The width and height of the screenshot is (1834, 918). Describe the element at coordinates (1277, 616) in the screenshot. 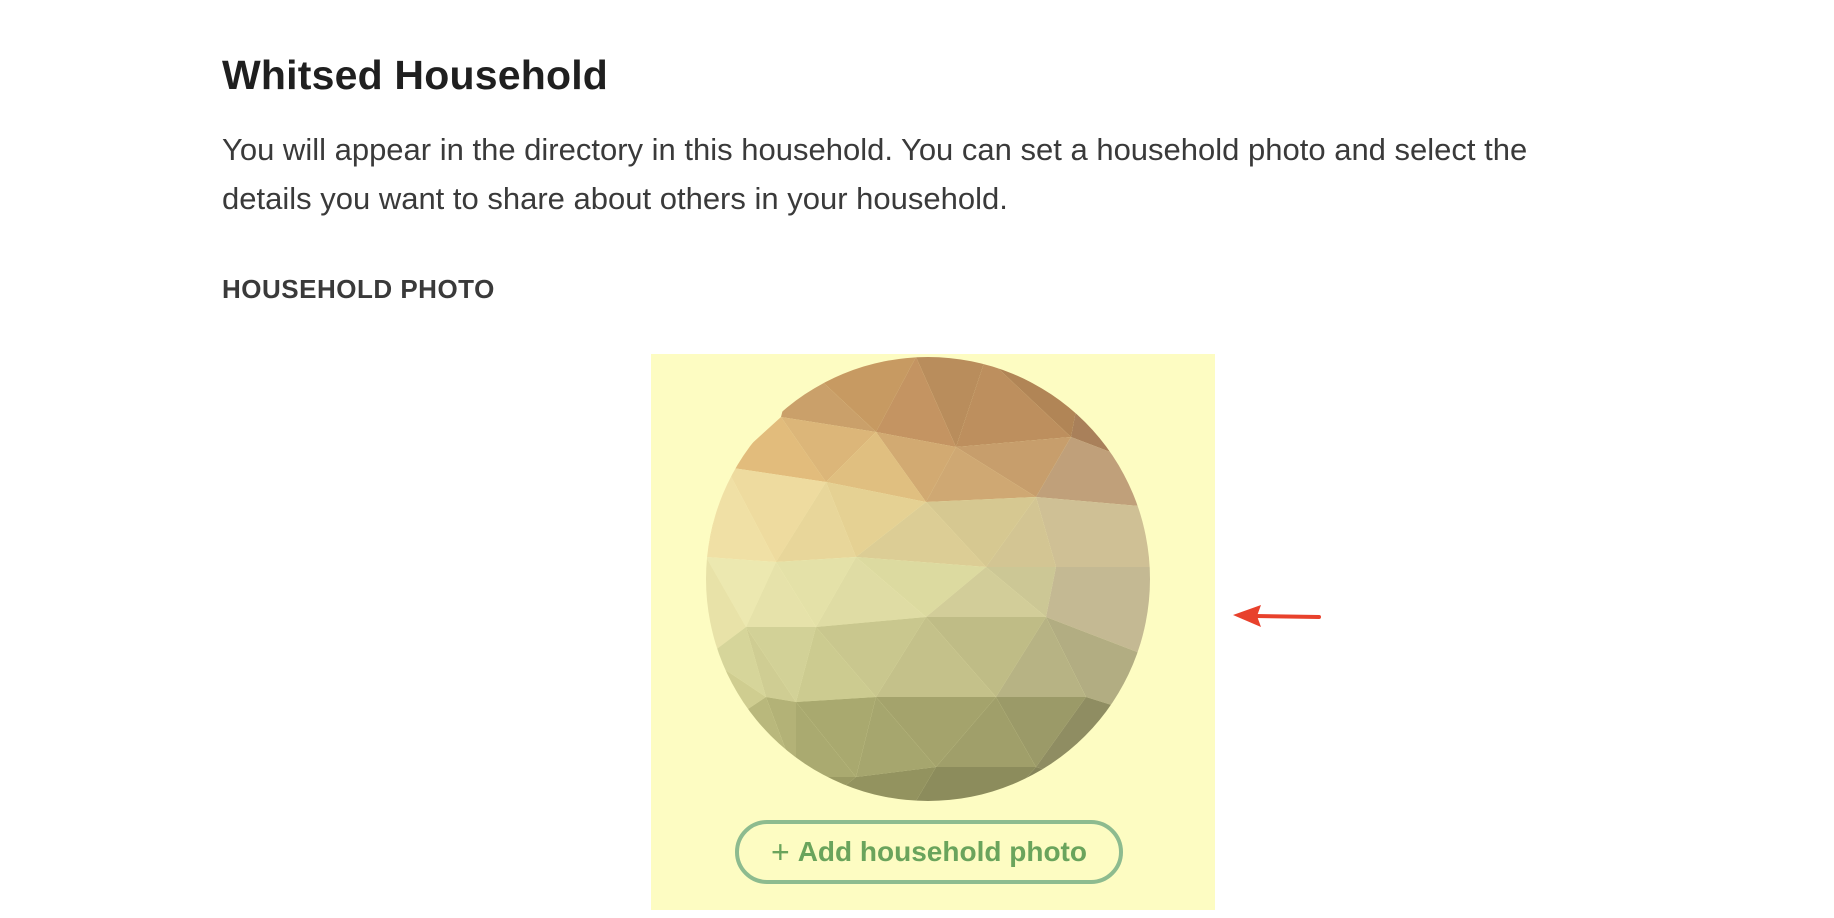

I see `arrow-left-icon` at that location.